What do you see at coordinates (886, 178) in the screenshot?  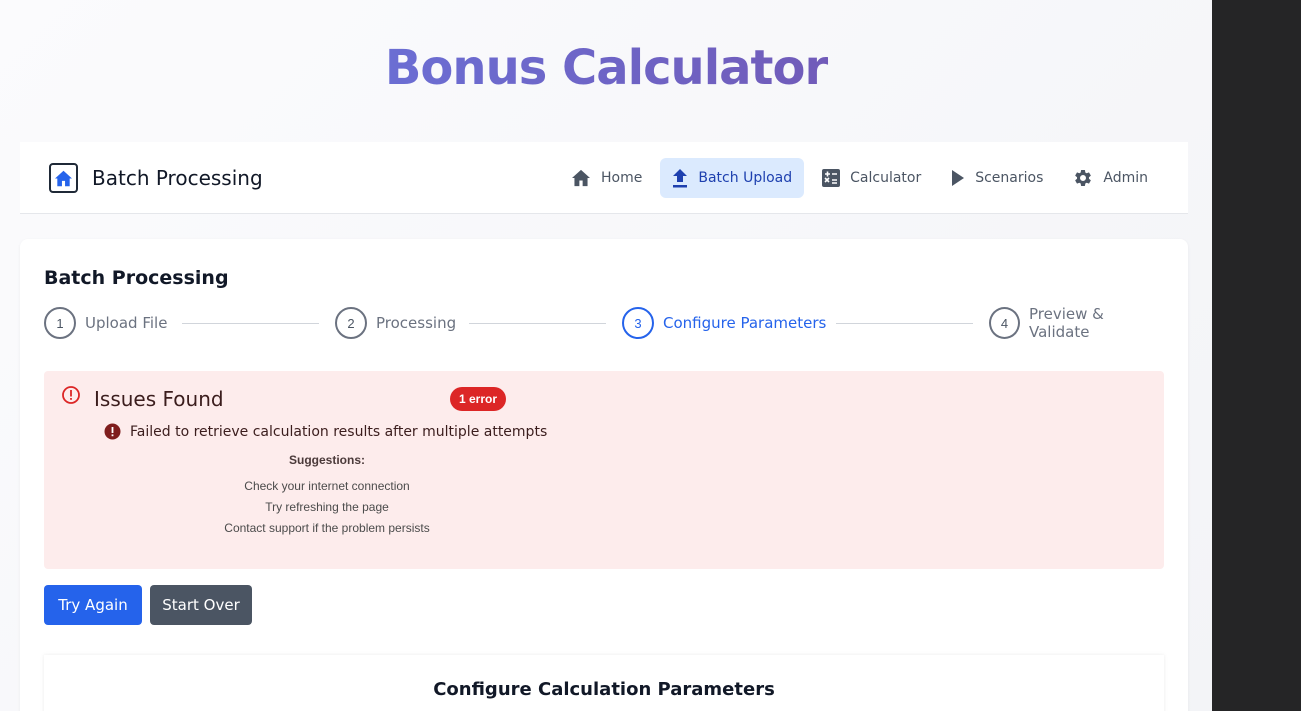 I see `nav-item-label: Calculator` at bounding box center [886, 178].